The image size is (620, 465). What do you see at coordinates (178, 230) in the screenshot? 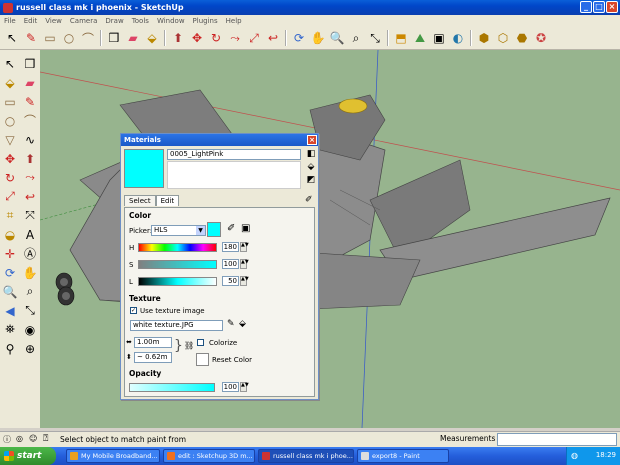
I see `picker-select: HLS ▼` at bounding box center [178, 230].